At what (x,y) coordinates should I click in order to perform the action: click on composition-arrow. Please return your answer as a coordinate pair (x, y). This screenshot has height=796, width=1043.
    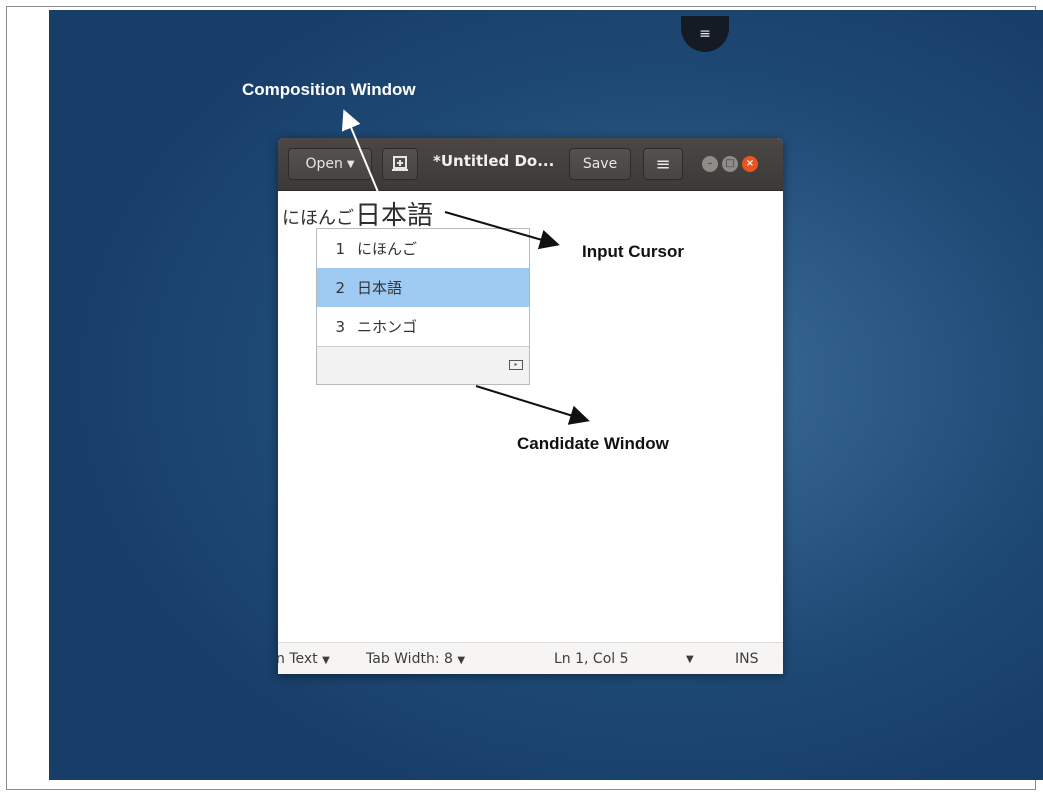
    Looking at the image, I should click on (360, 151).